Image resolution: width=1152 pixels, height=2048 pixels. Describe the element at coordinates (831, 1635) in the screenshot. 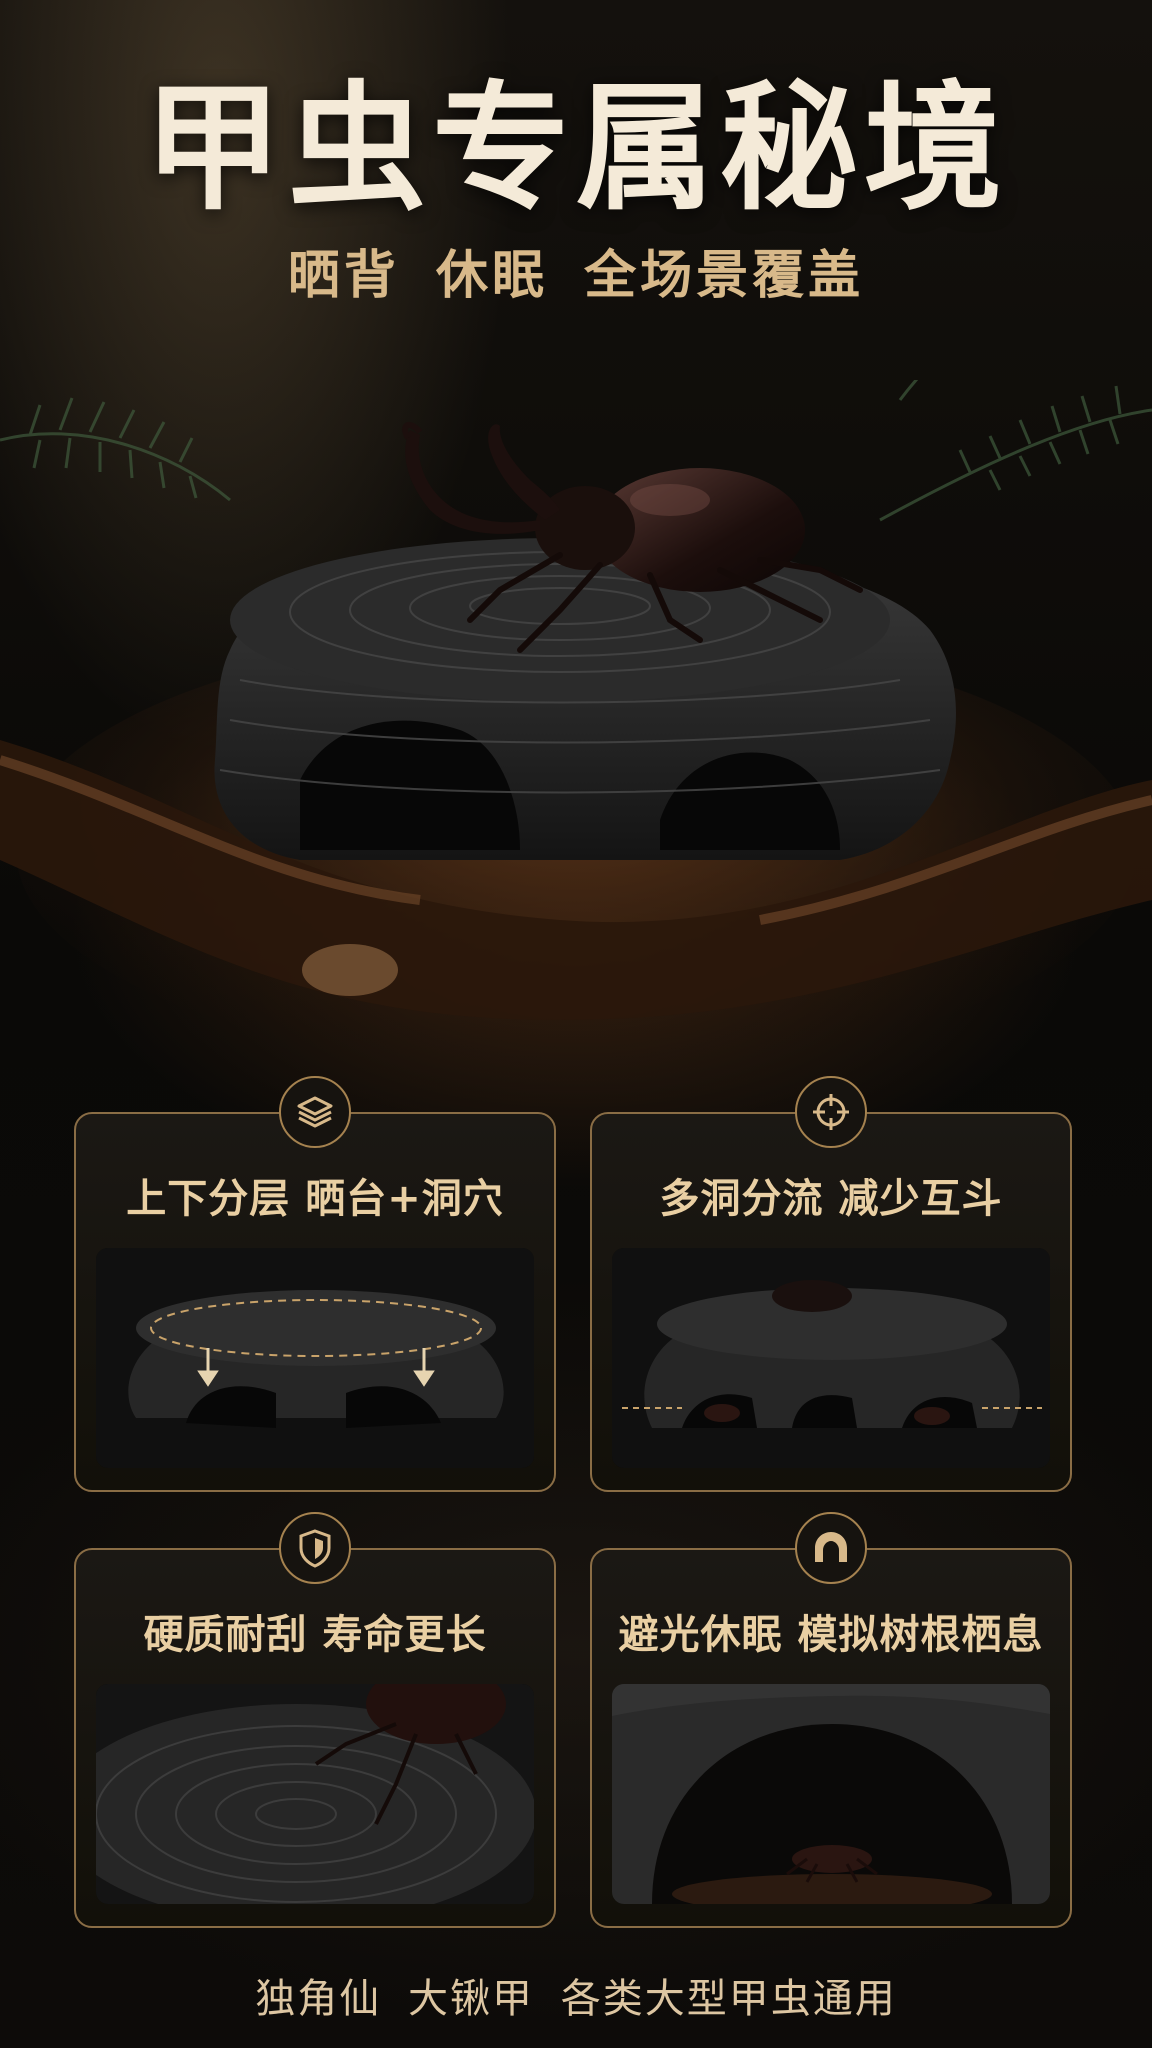

I see `feature-title: 避光休眠 模拟树根栖息` at that location.